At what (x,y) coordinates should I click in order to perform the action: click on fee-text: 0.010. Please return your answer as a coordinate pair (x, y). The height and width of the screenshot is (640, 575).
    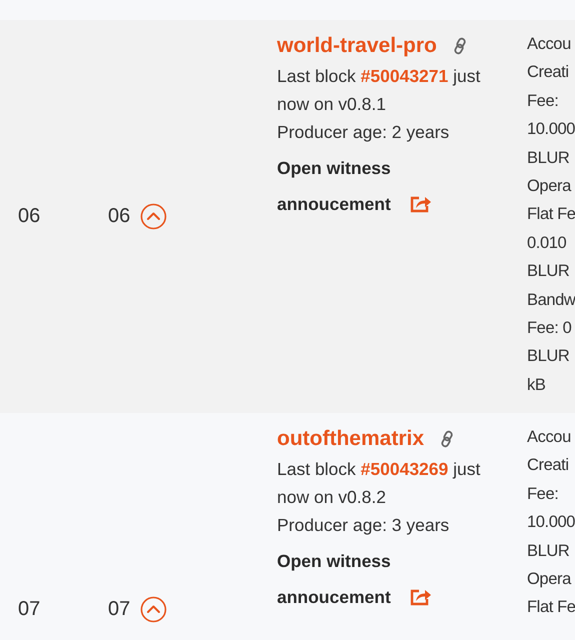
    Looking at the image, I should click on (547, 243).